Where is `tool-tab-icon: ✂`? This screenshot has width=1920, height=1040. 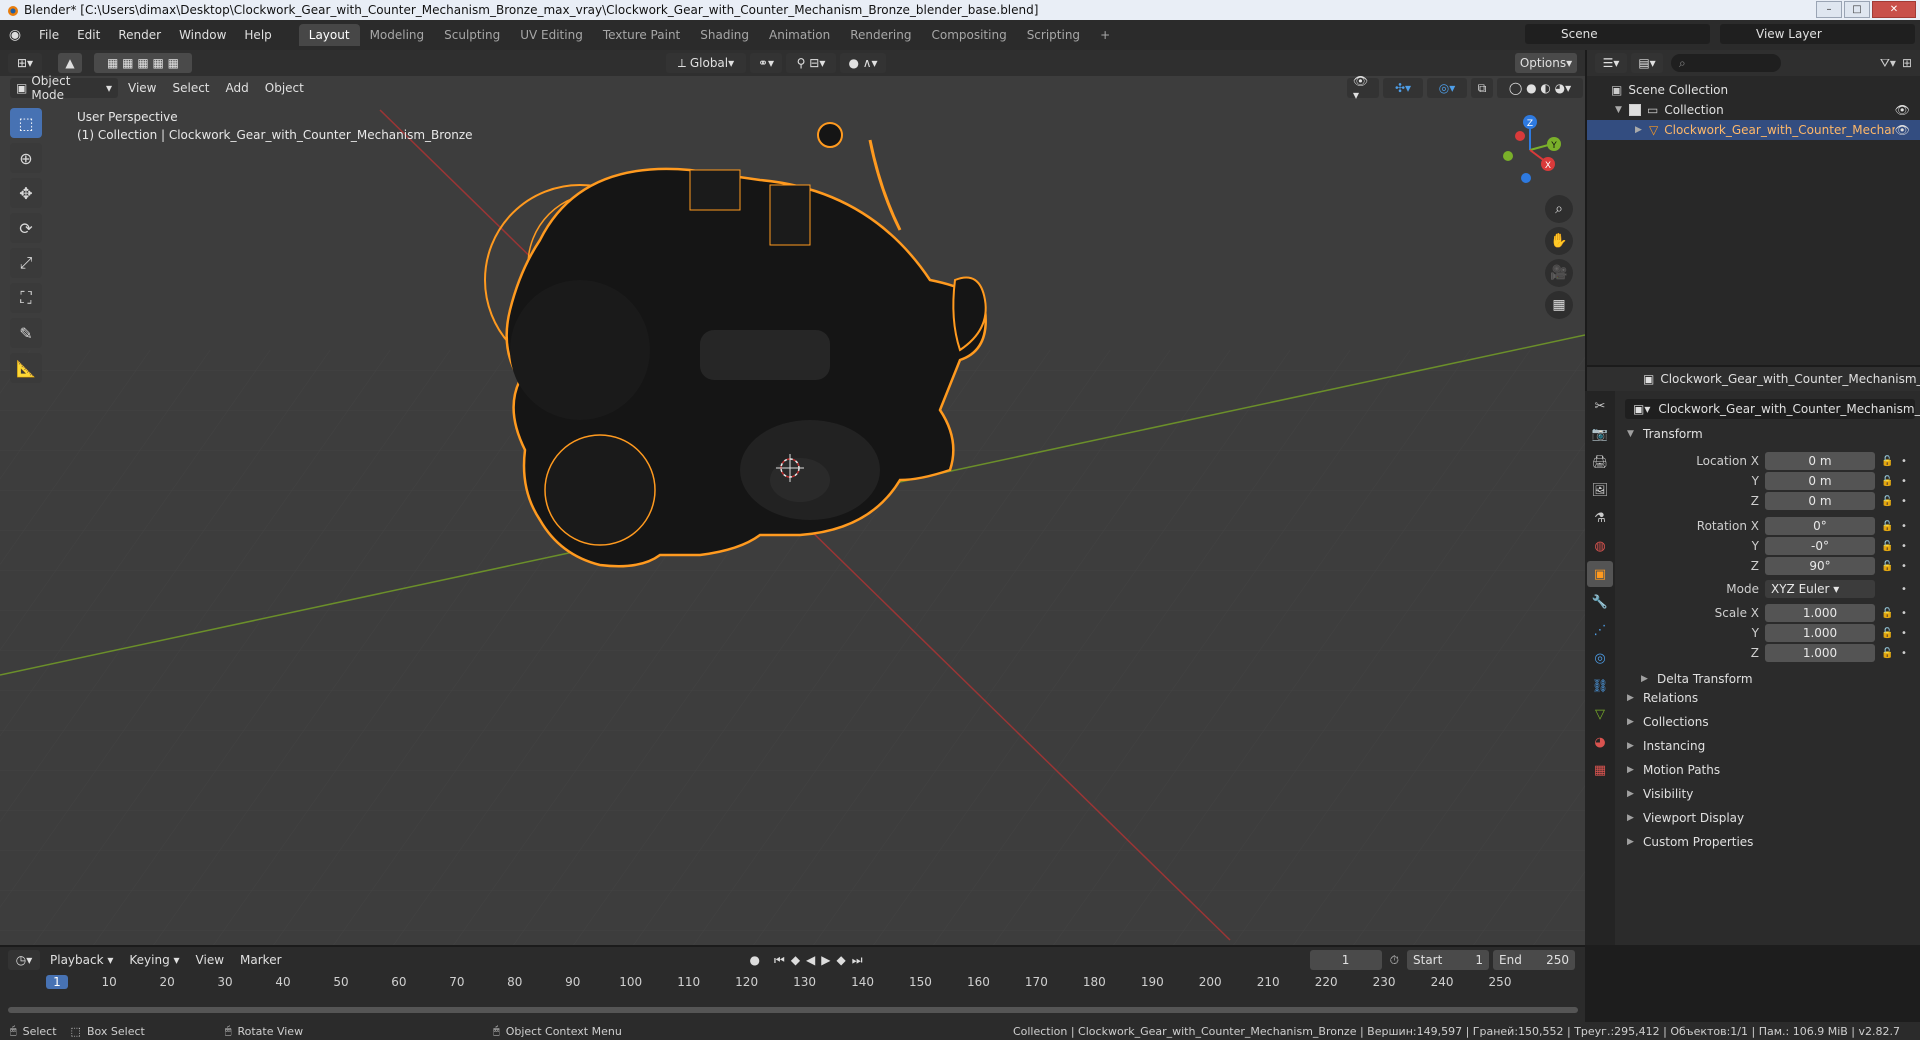
tool-tab-icon: ✂ is located at coordinates (1600, 406).